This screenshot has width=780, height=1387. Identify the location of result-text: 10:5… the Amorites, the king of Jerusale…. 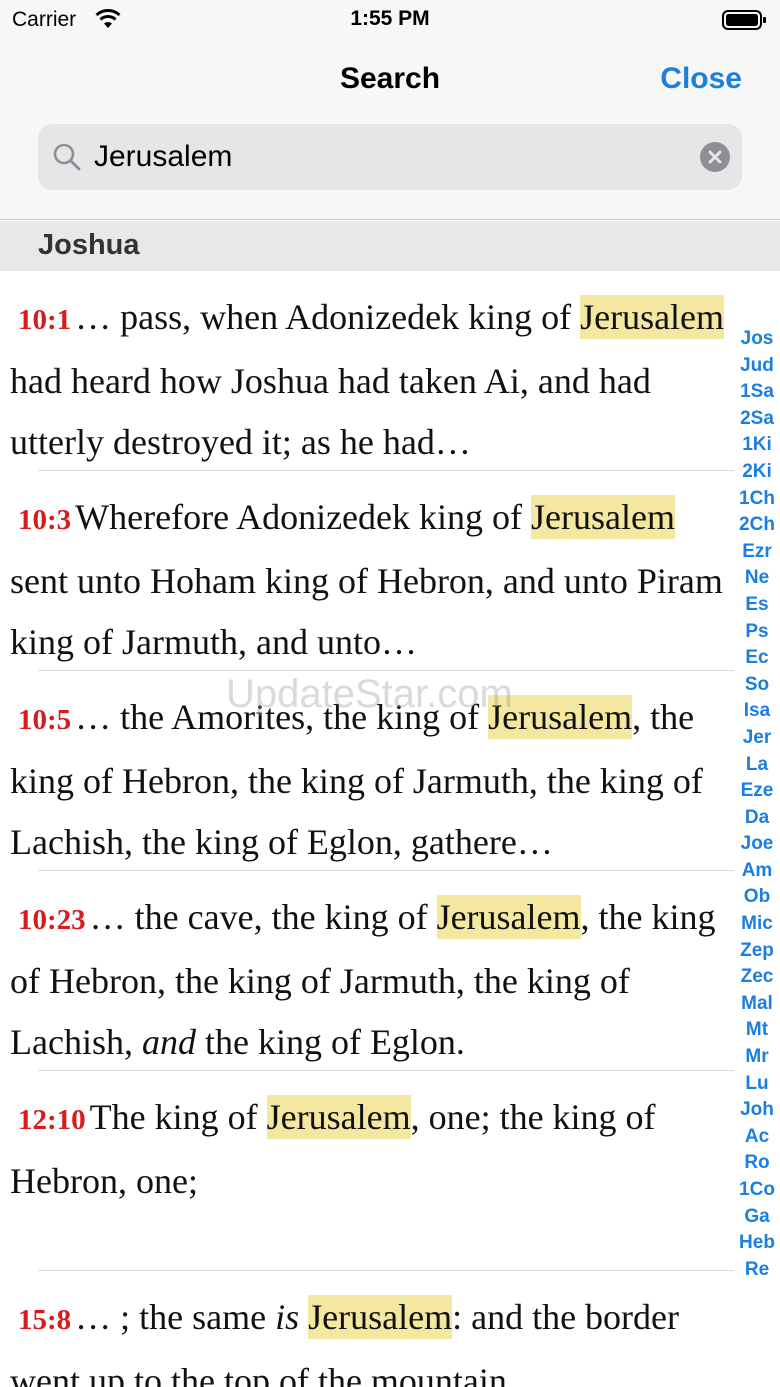
(369, 778).